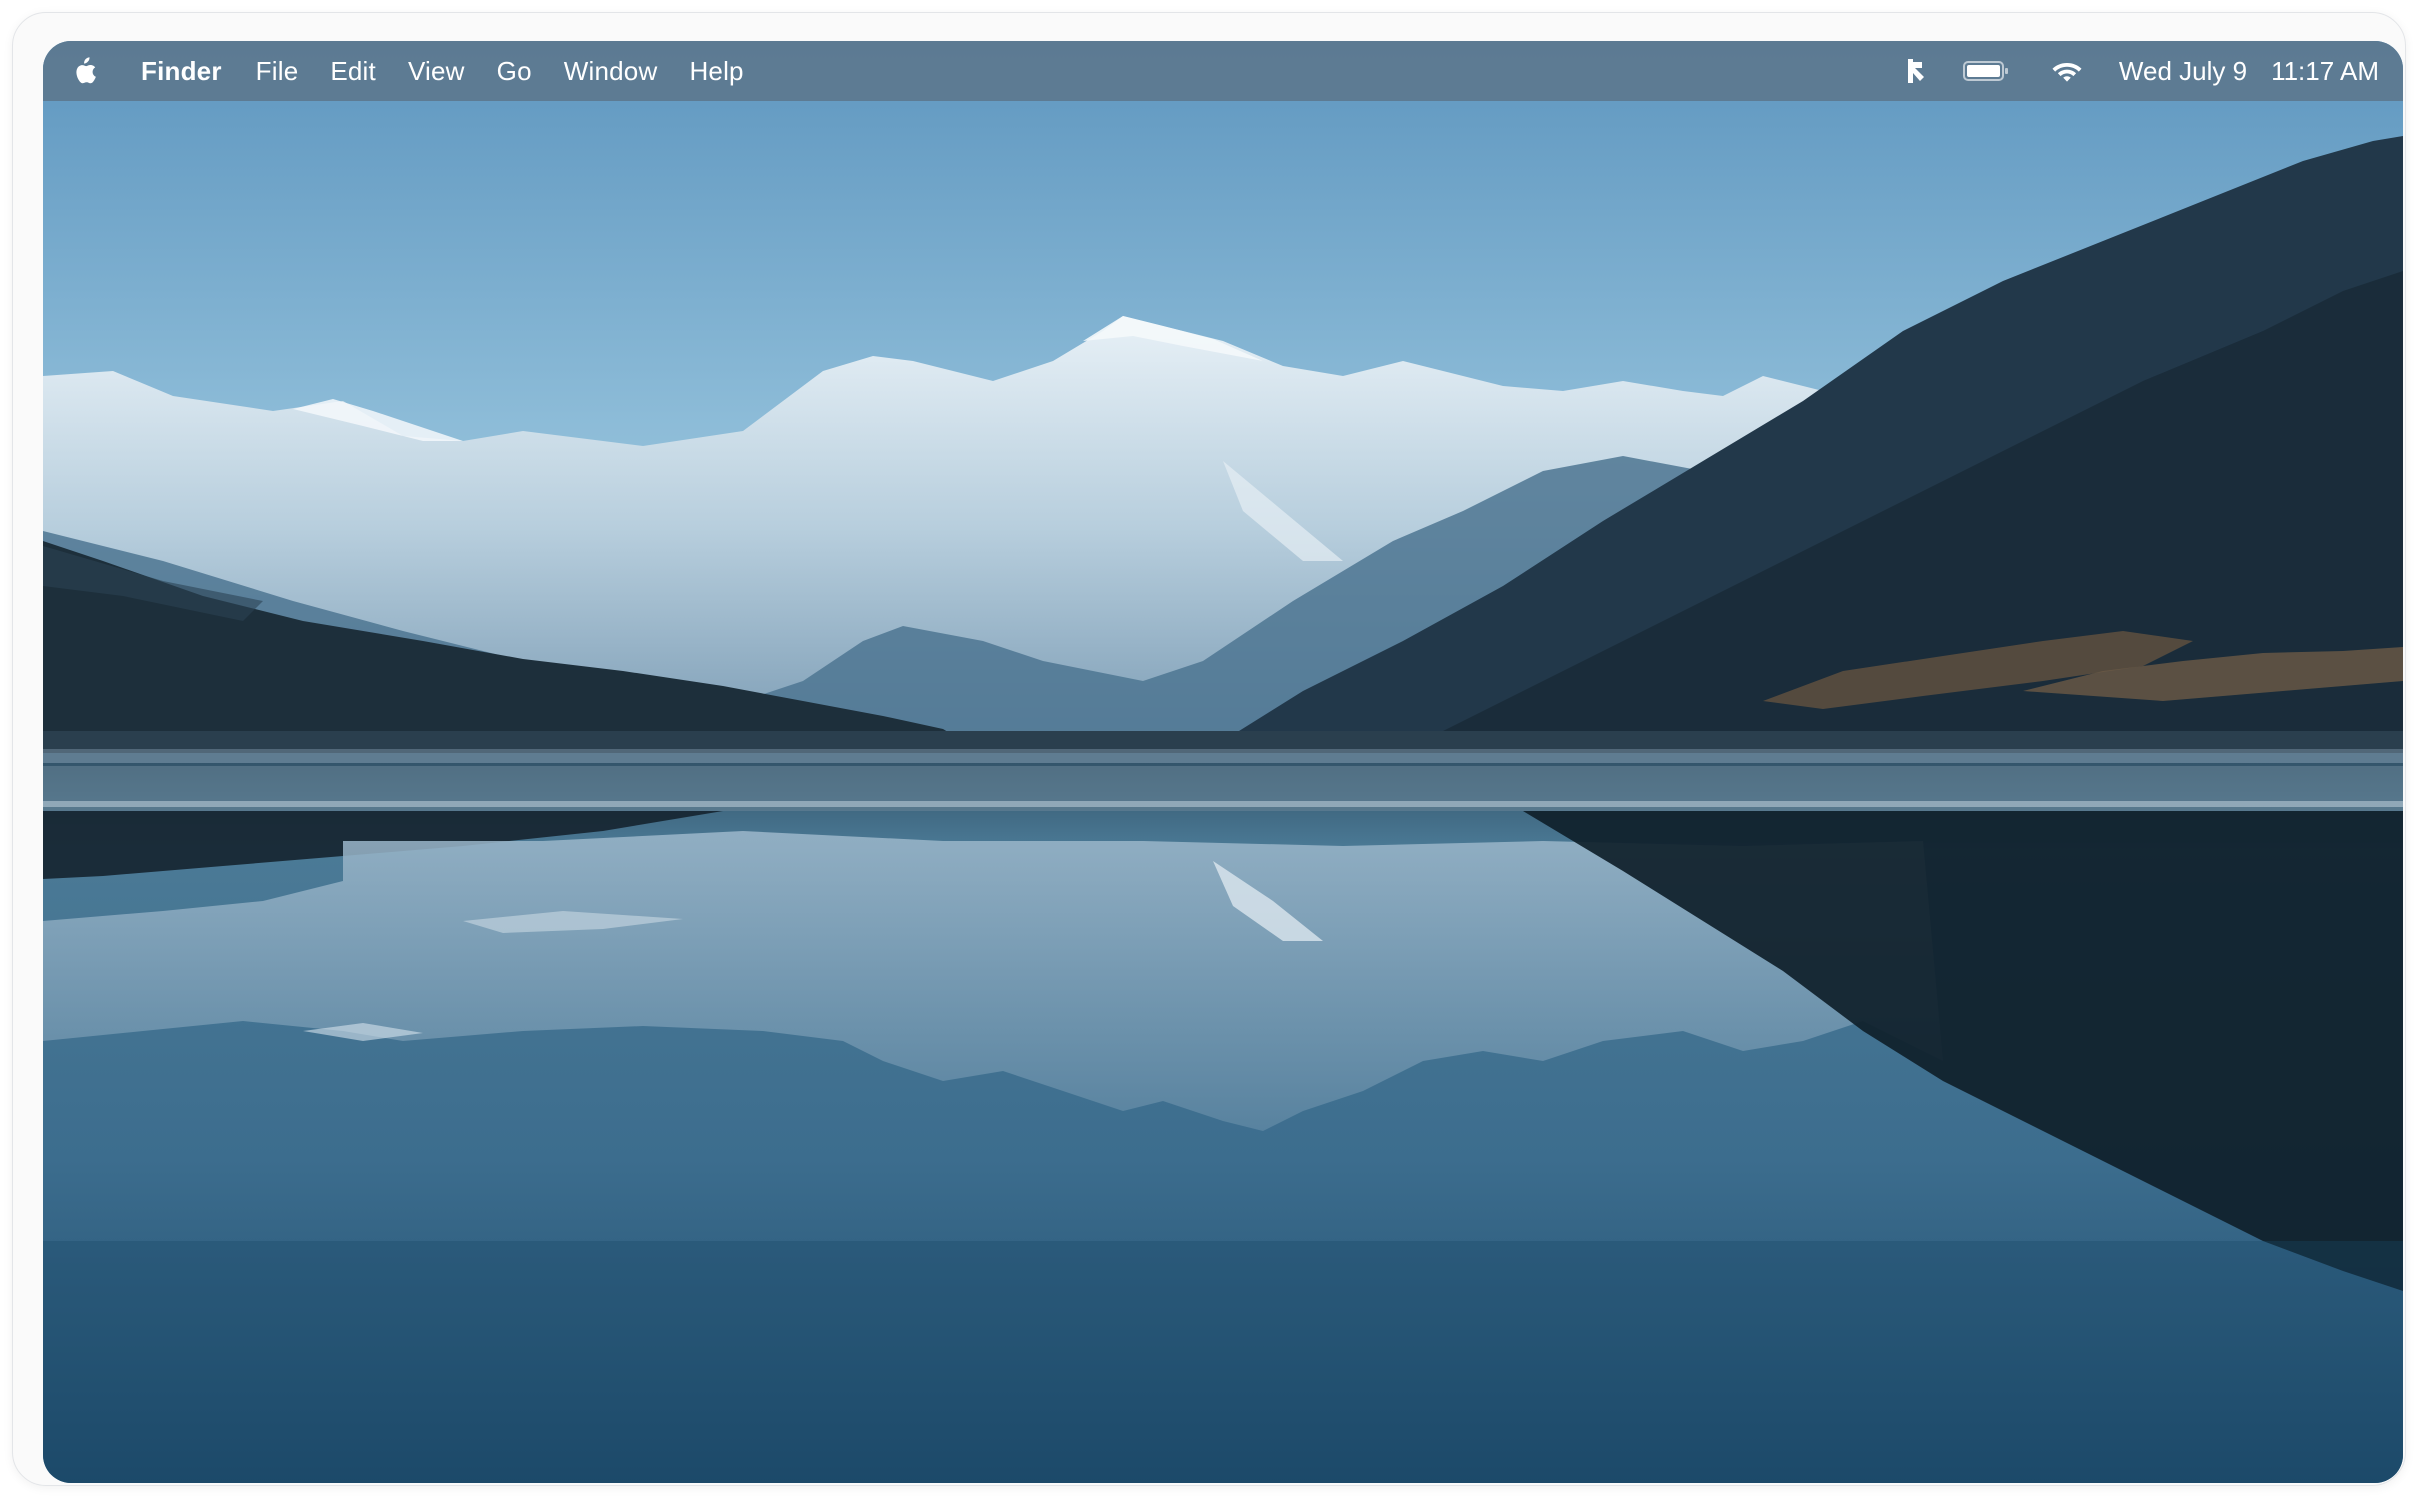  Describe the element at coordinates (2325, 71) in the screenshot. I see `menu-bar-clock: 11:17 AM` at that location.